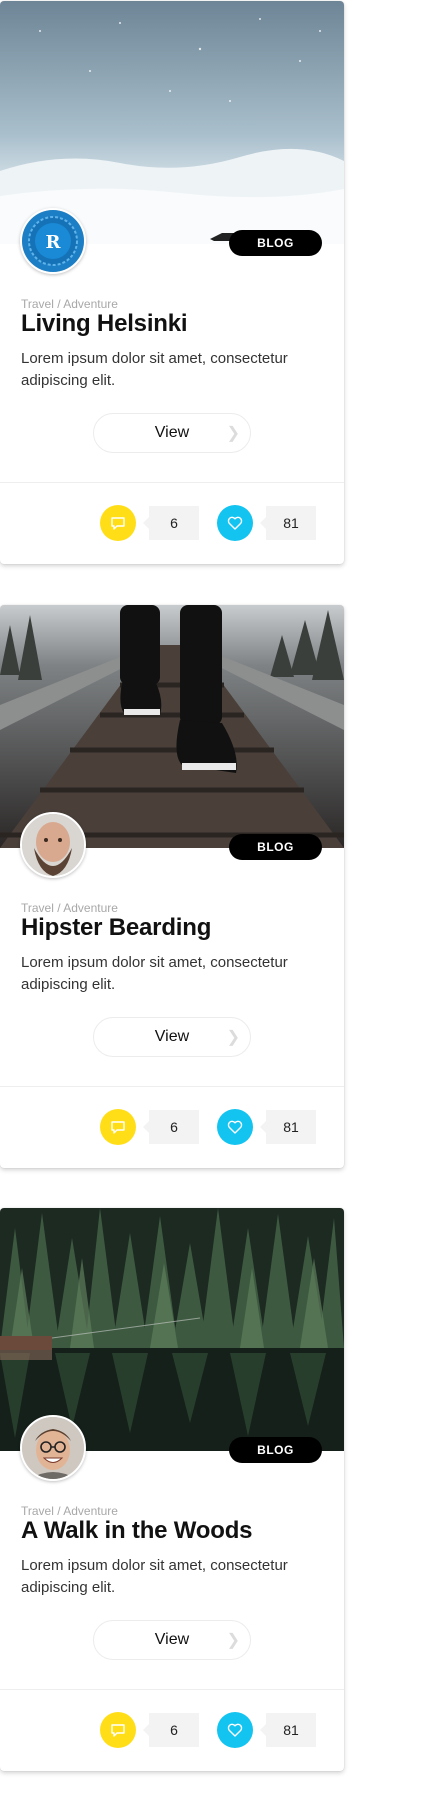 Image resolution: width=444 pixels, height=1812 pixels. I want to click on author-avatar: R, so click(53, 241).